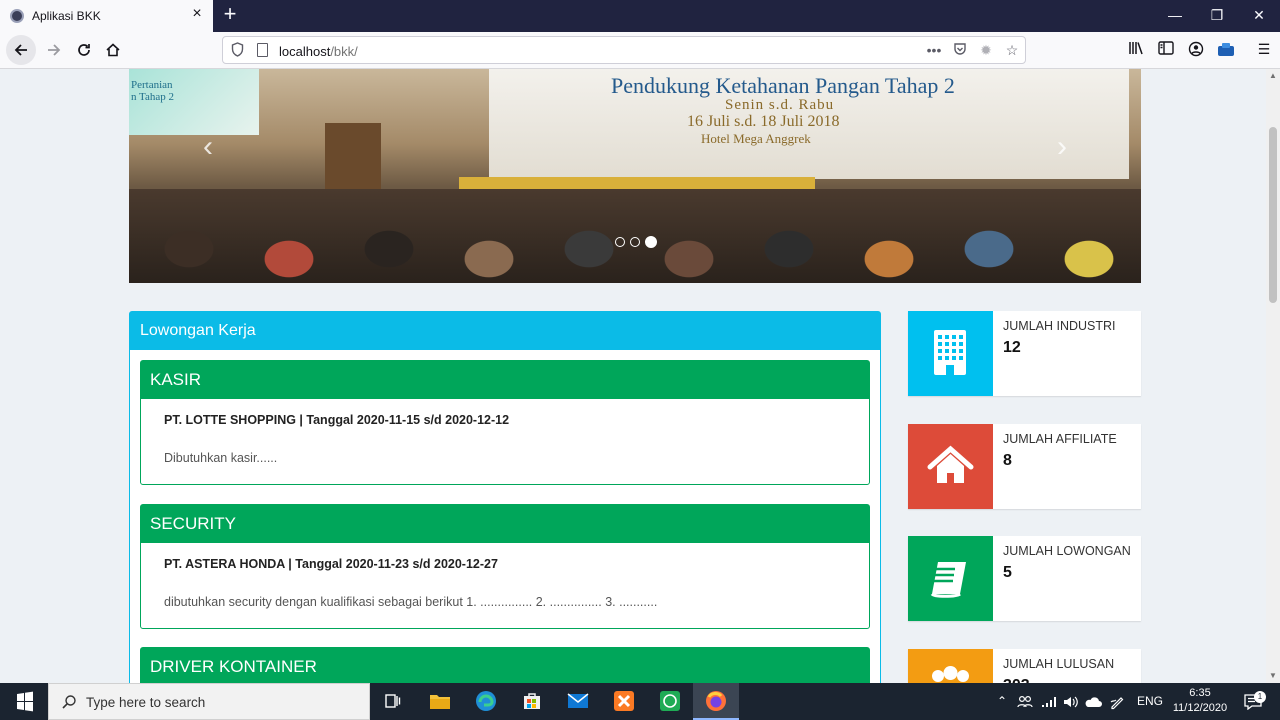 This screenshot has height=720, width=1280. Describe the element at coordinates (1071, 701) in the screenshot. I see `volume-icon` at that location.